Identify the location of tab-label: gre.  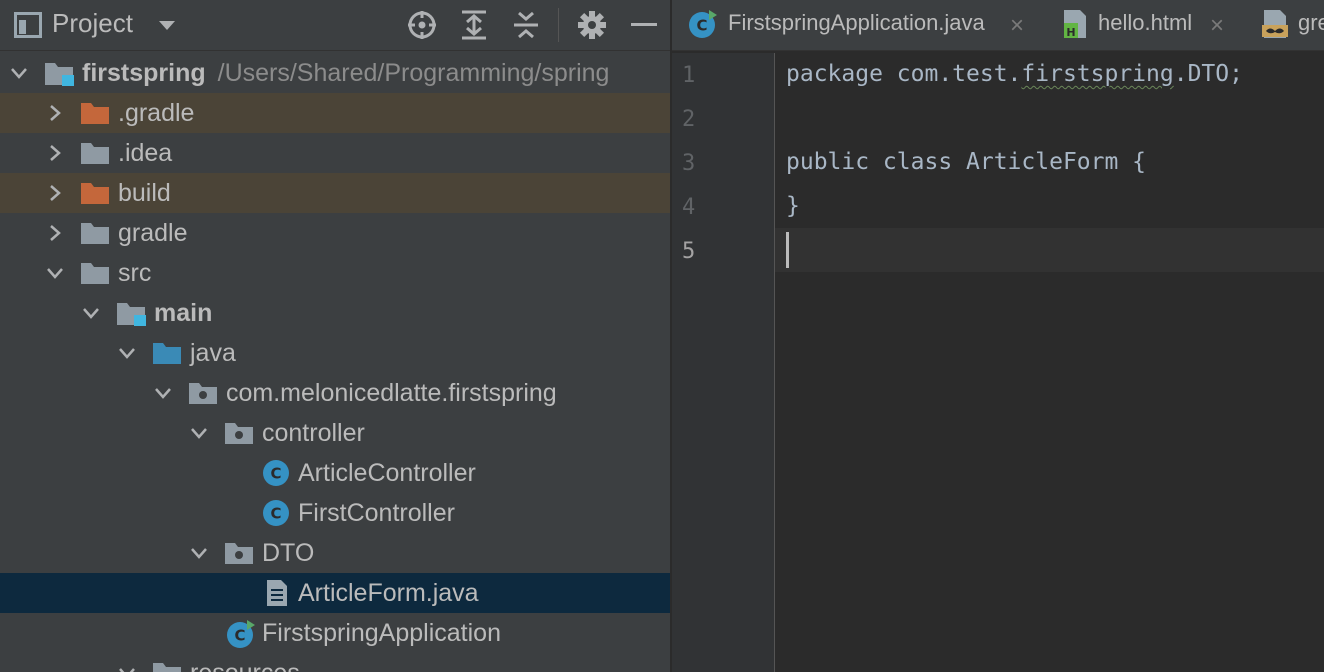
(1311, 22).